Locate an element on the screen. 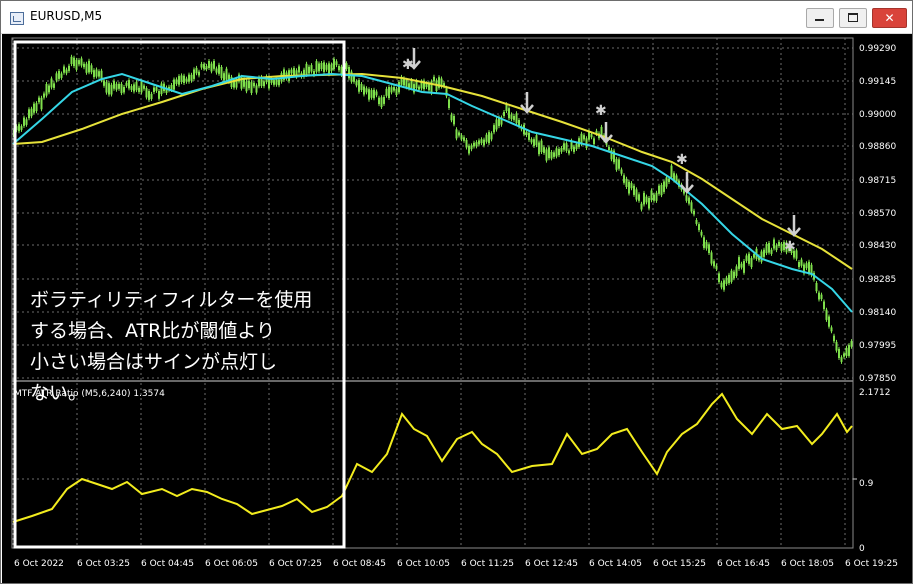  price-tick: 0.97850 is located at coordinates (877, 379).